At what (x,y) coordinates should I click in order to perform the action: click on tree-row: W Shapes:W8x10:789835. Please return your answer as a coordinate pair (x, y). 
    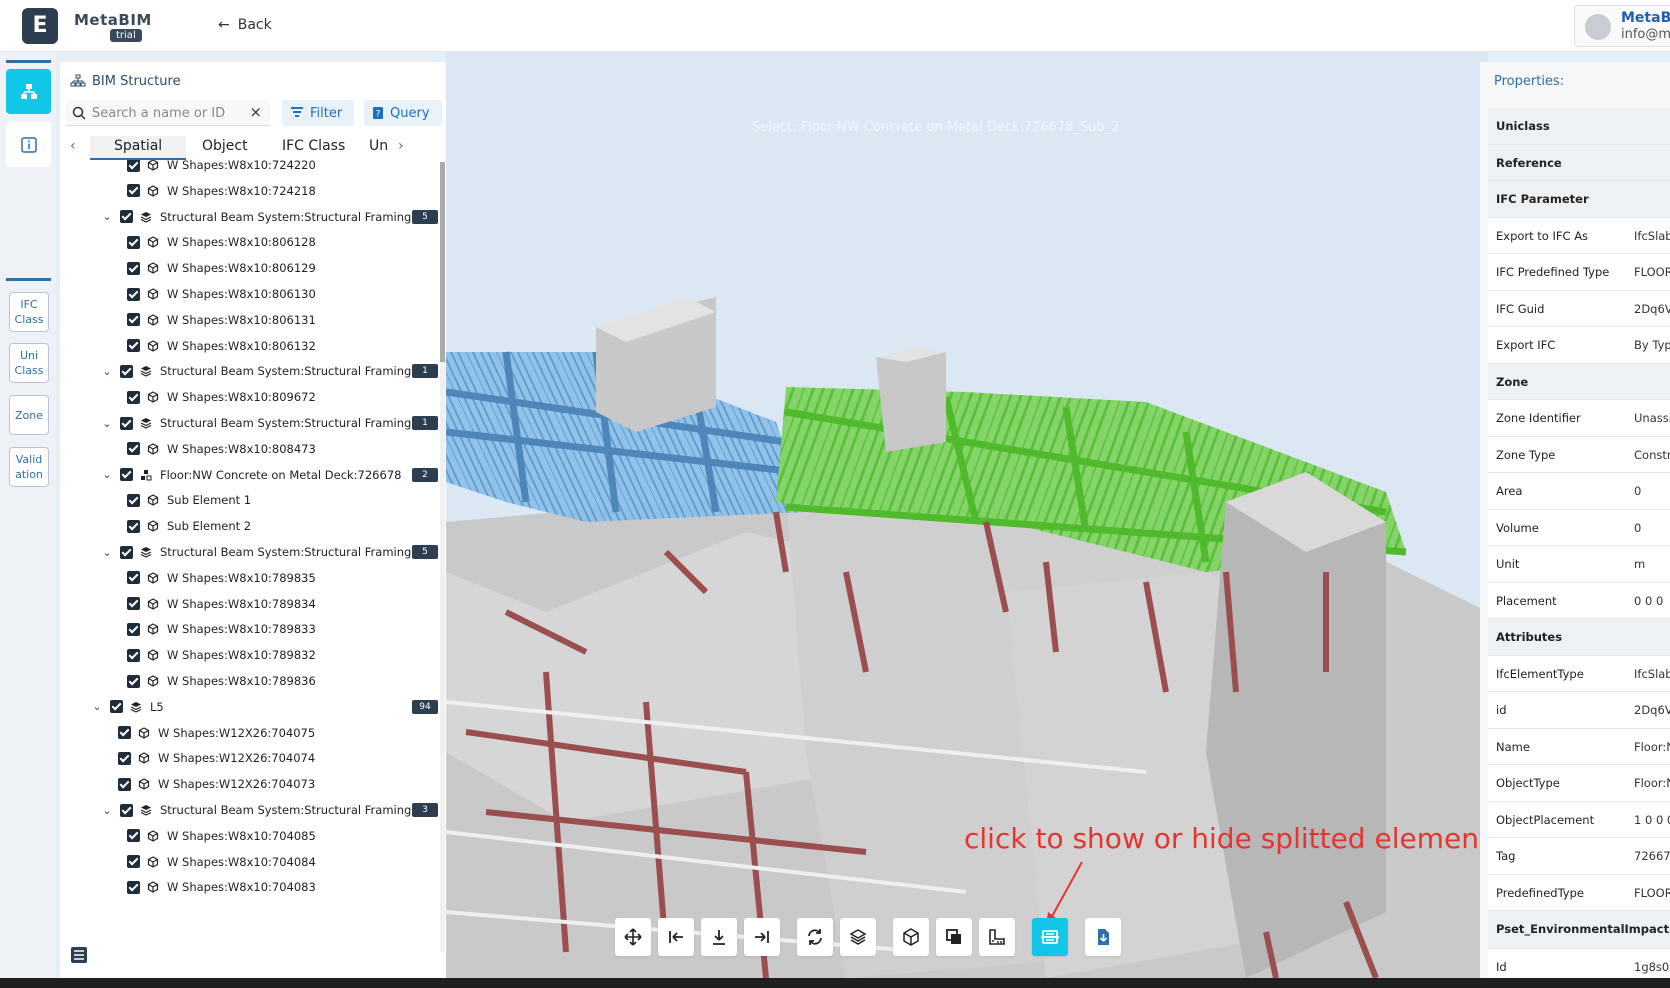
    Looking at the image, I should click on (282, 578).